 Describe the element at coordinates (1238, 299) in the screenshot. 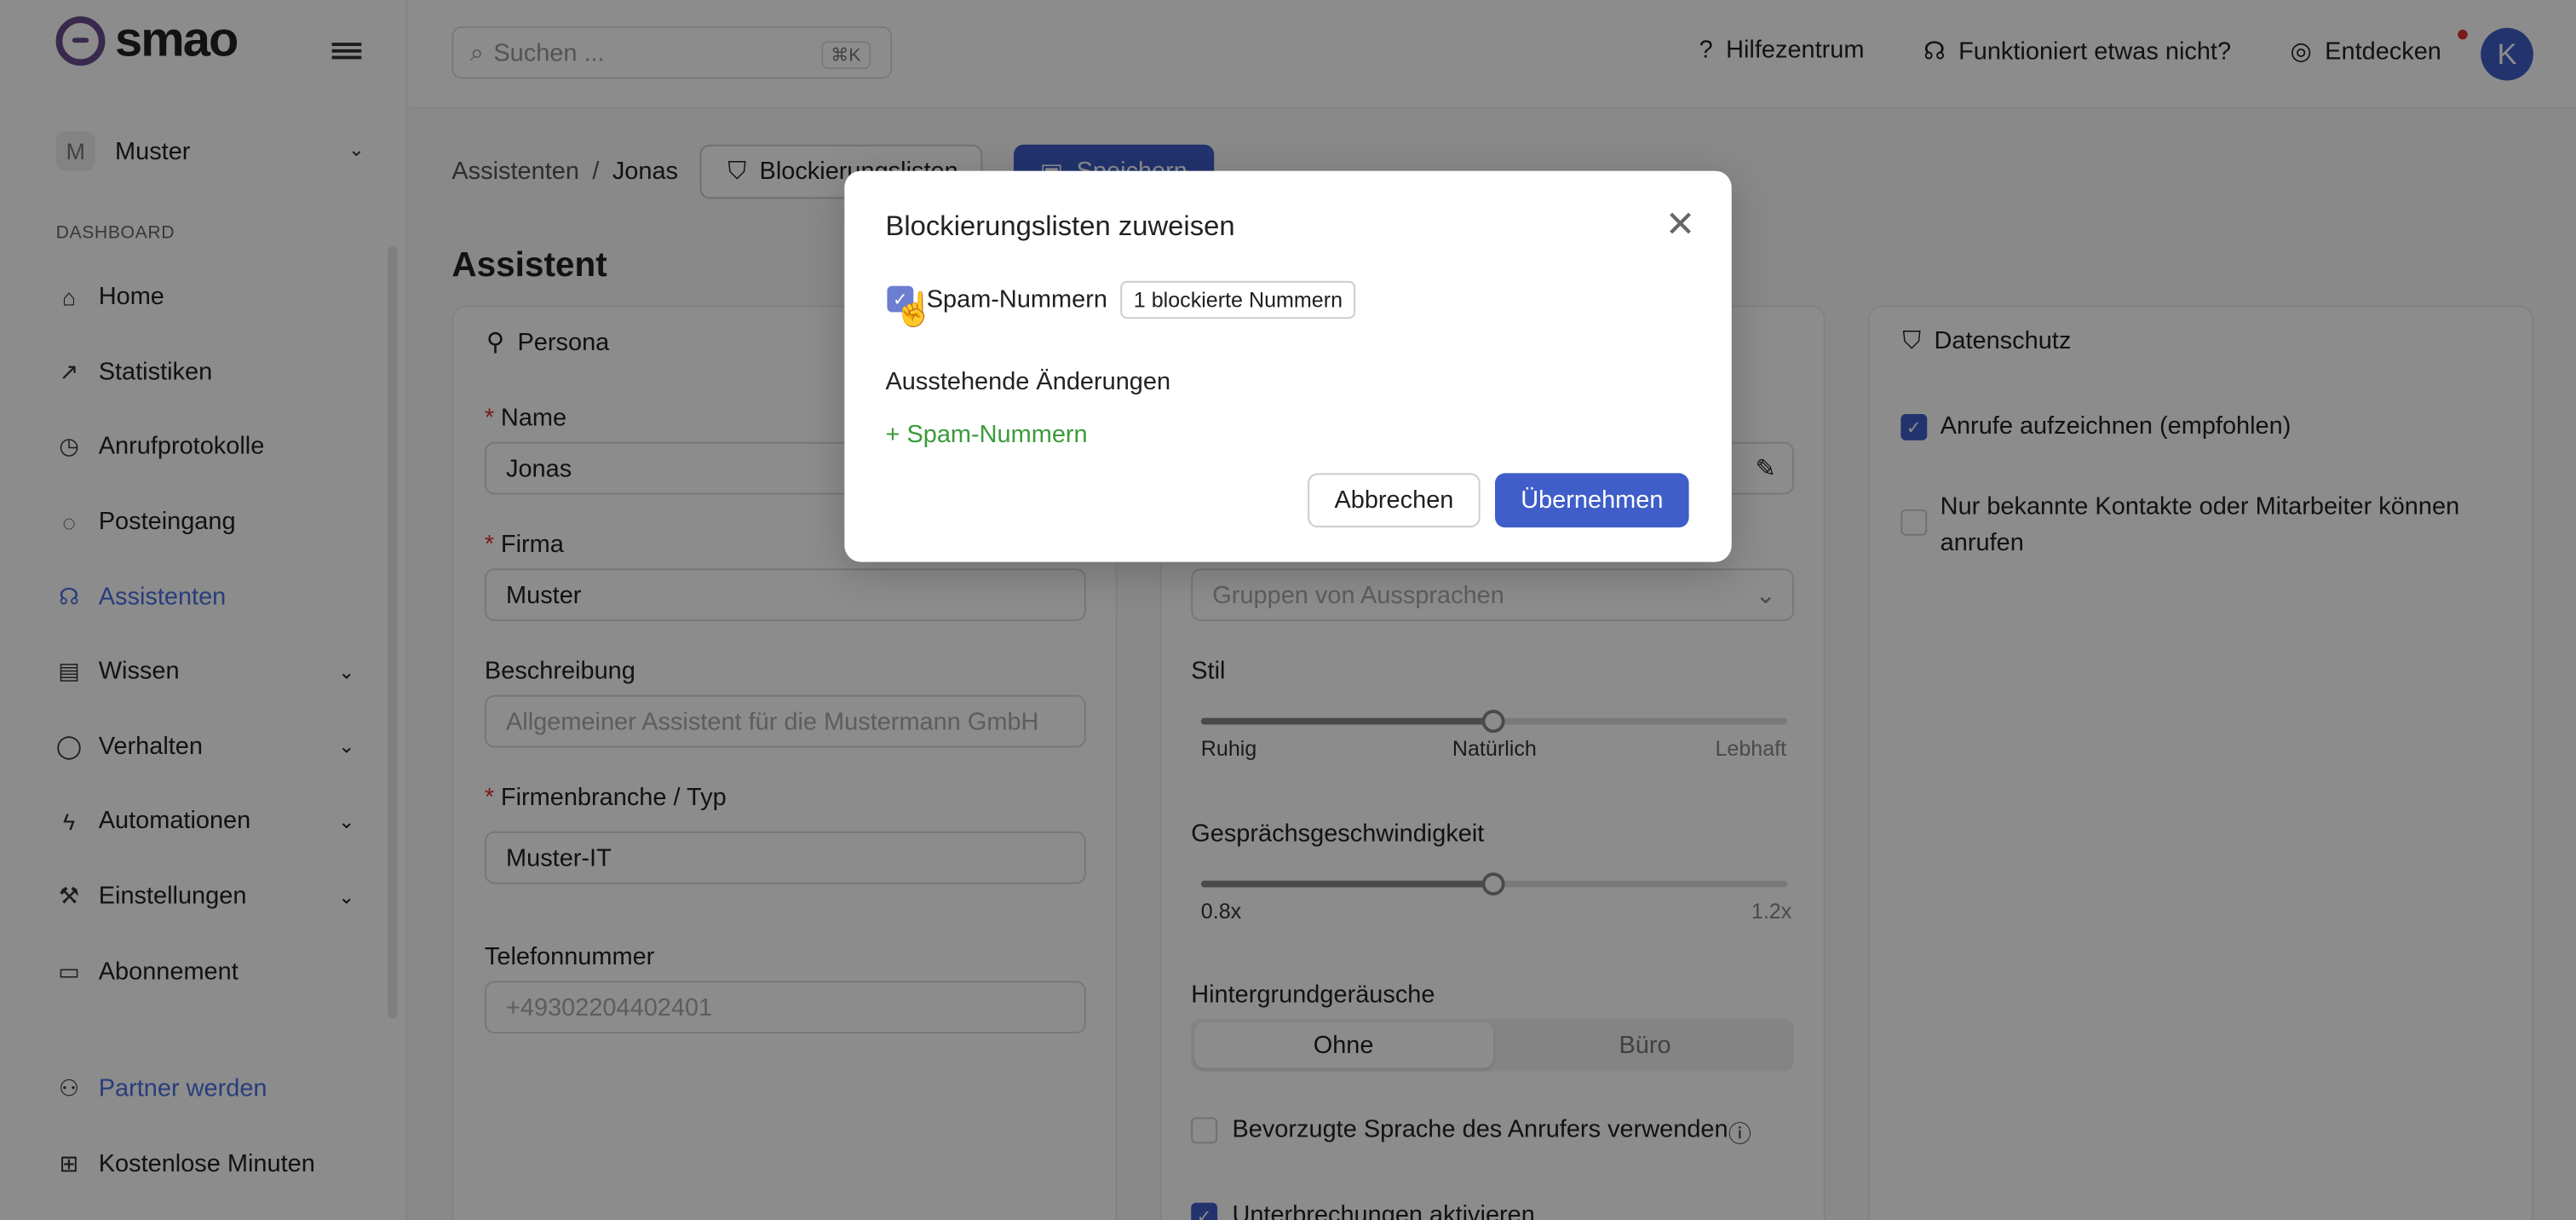

I see `blocked-count-badge: 1 blockierte Nummern` at that location.